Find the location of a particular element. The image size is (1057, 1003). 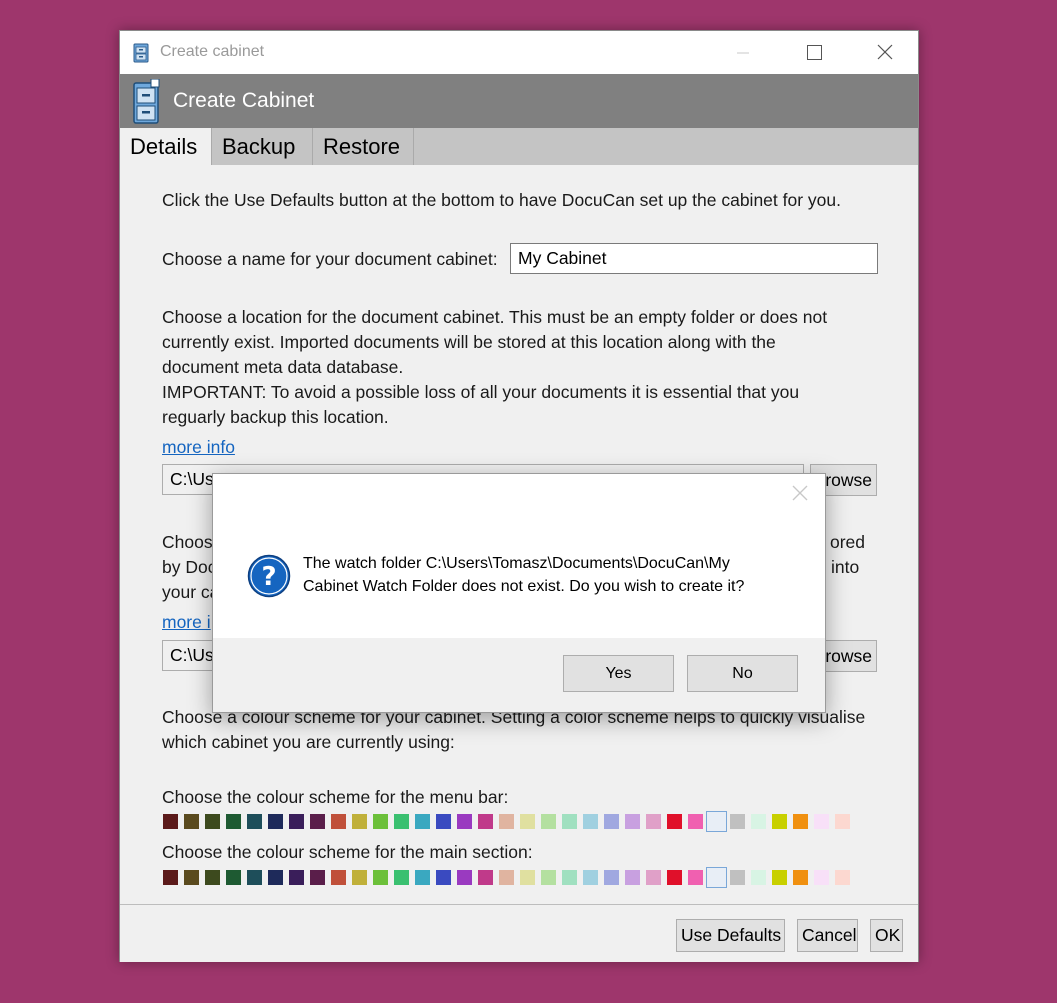

dialog-footer: Yes No is located at coordinates (519, 675).